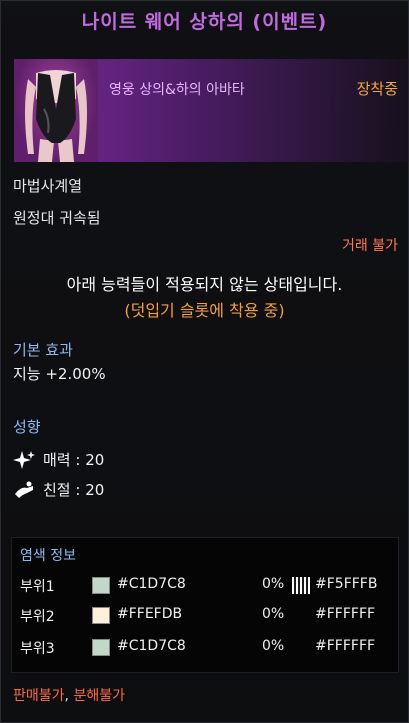  Describe the element at coordinates (56, 116) in the screenshot. I see `avatar-figure-icon` at that location.